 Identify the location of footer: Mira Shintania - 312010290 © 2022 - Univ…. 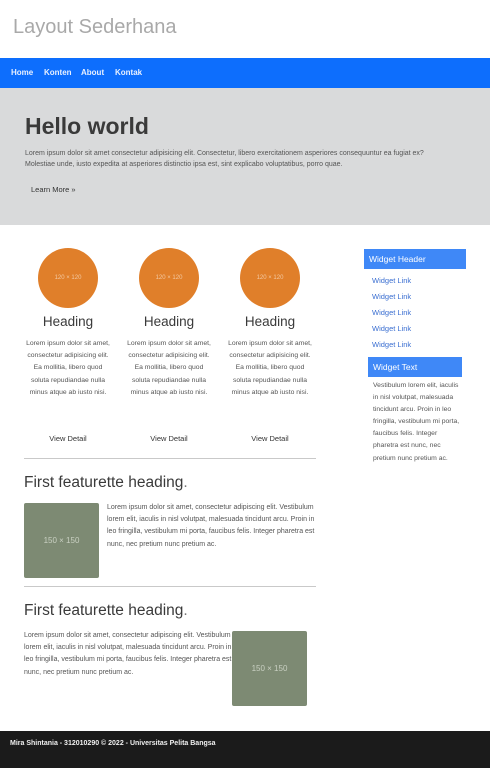
(245, 749).